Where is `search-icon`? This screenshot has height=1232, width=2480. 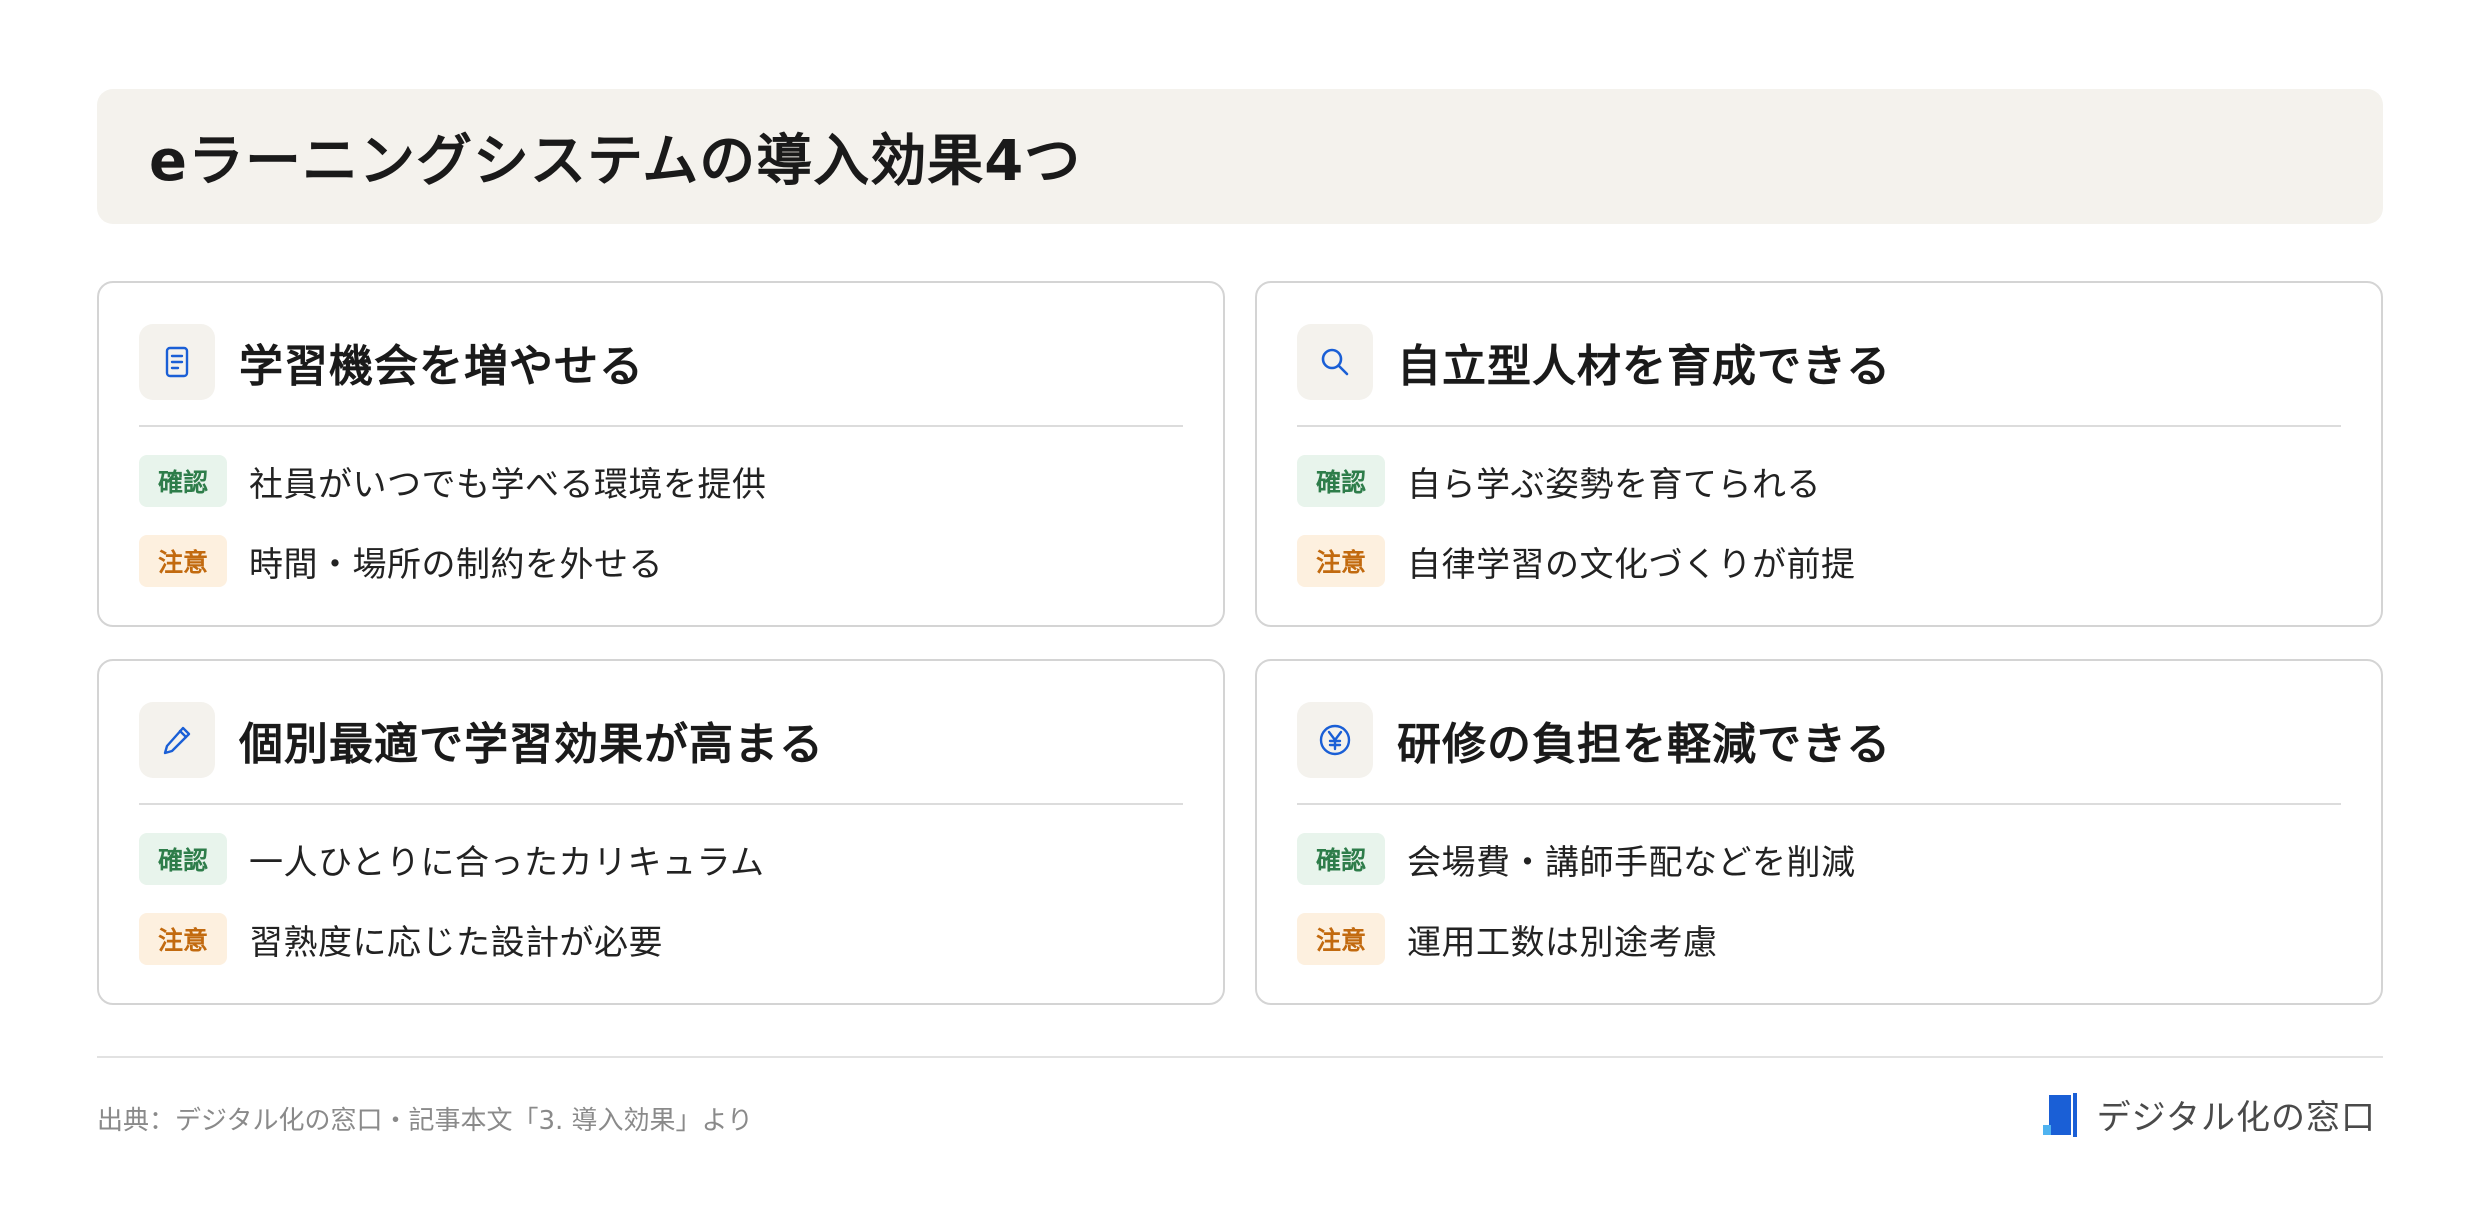
search-icon is located at coordinates (1335, 362).